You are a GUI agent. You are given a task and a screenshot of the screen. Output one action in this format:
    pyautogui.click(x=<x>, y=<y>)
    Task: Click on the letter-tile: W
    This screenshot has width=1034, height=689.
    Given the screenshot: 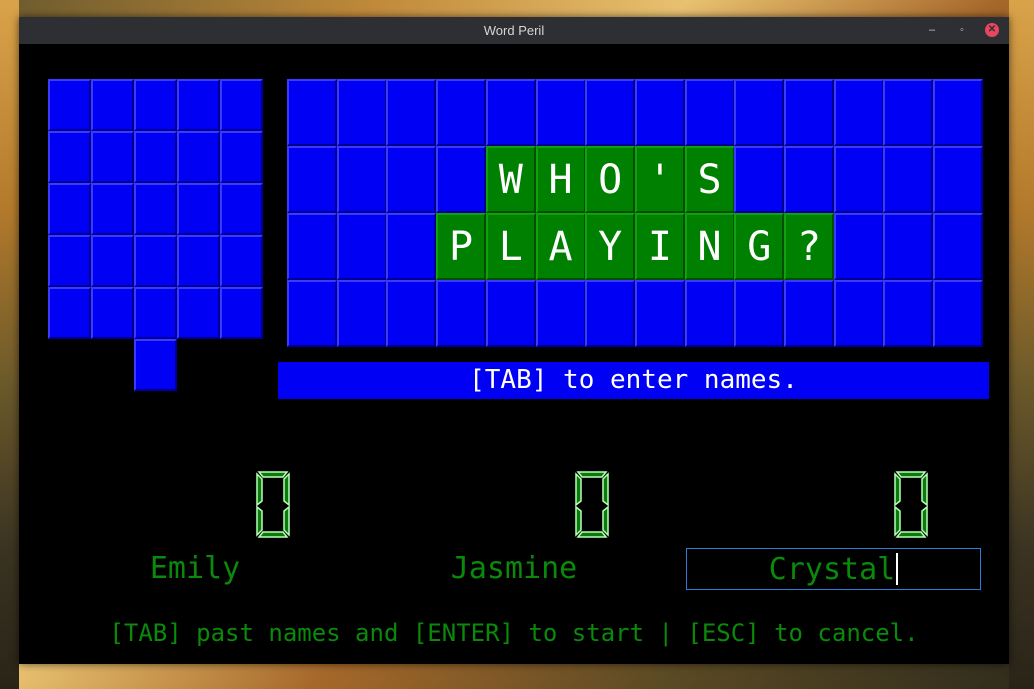 What is the action you would take?
    pyautogui.click(x=510, y=179)
    